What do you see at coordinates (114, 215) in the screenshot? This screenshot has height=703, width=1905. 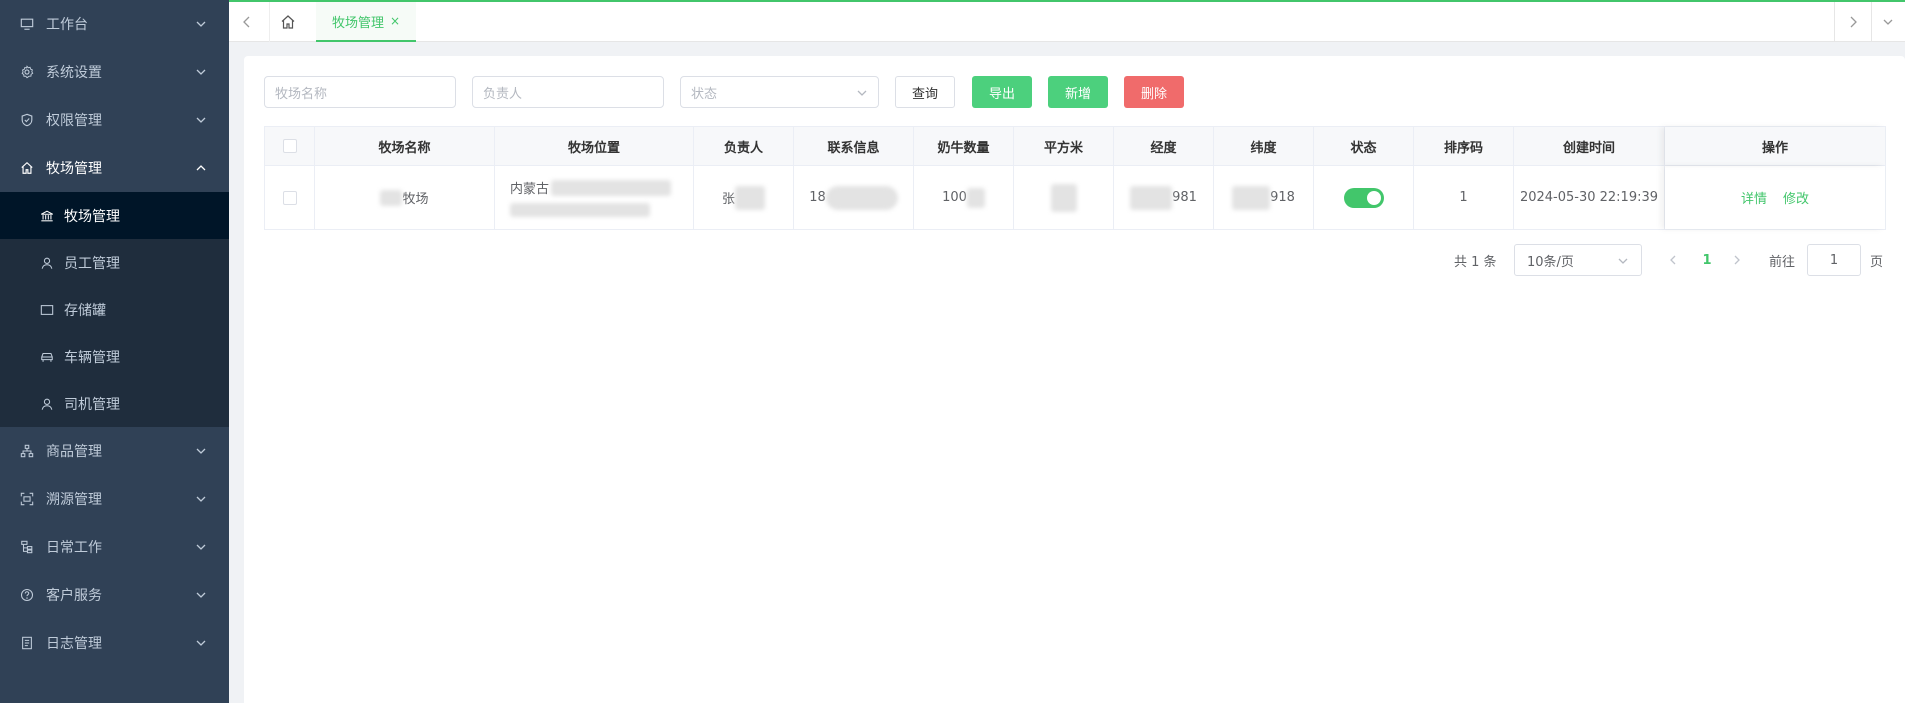 I see `sub-item-farm-management: 牧场管理` at bounding box center [114, 215].